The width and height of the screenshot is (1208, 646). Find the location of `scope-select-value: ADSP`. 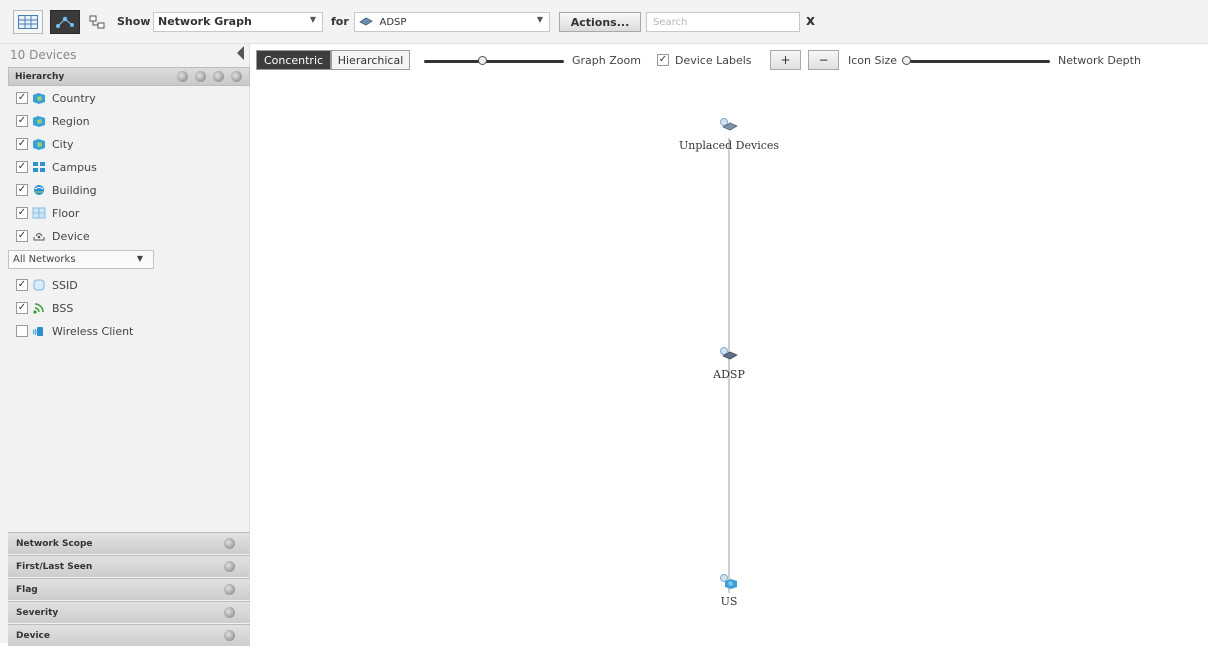

scope-select-value: ADSP is located at coordinates (393, 22).